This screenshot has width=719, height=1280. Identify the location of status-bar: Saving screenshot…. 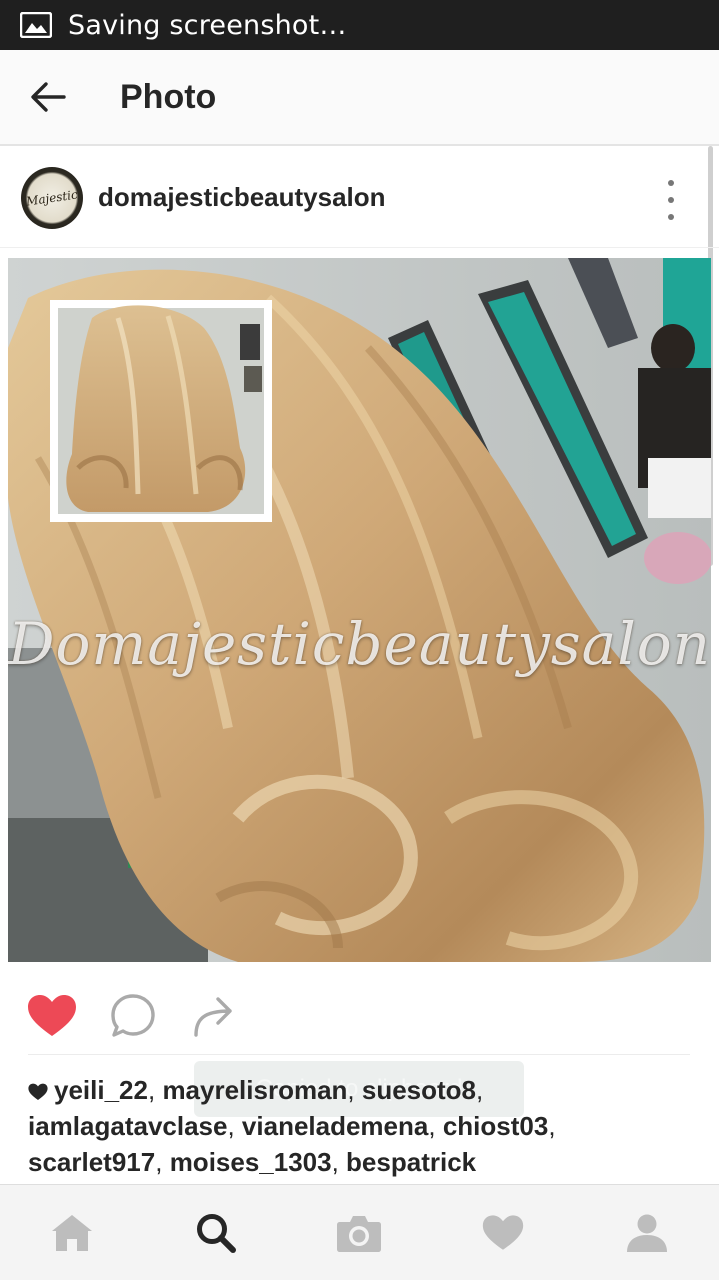
(359, 25).